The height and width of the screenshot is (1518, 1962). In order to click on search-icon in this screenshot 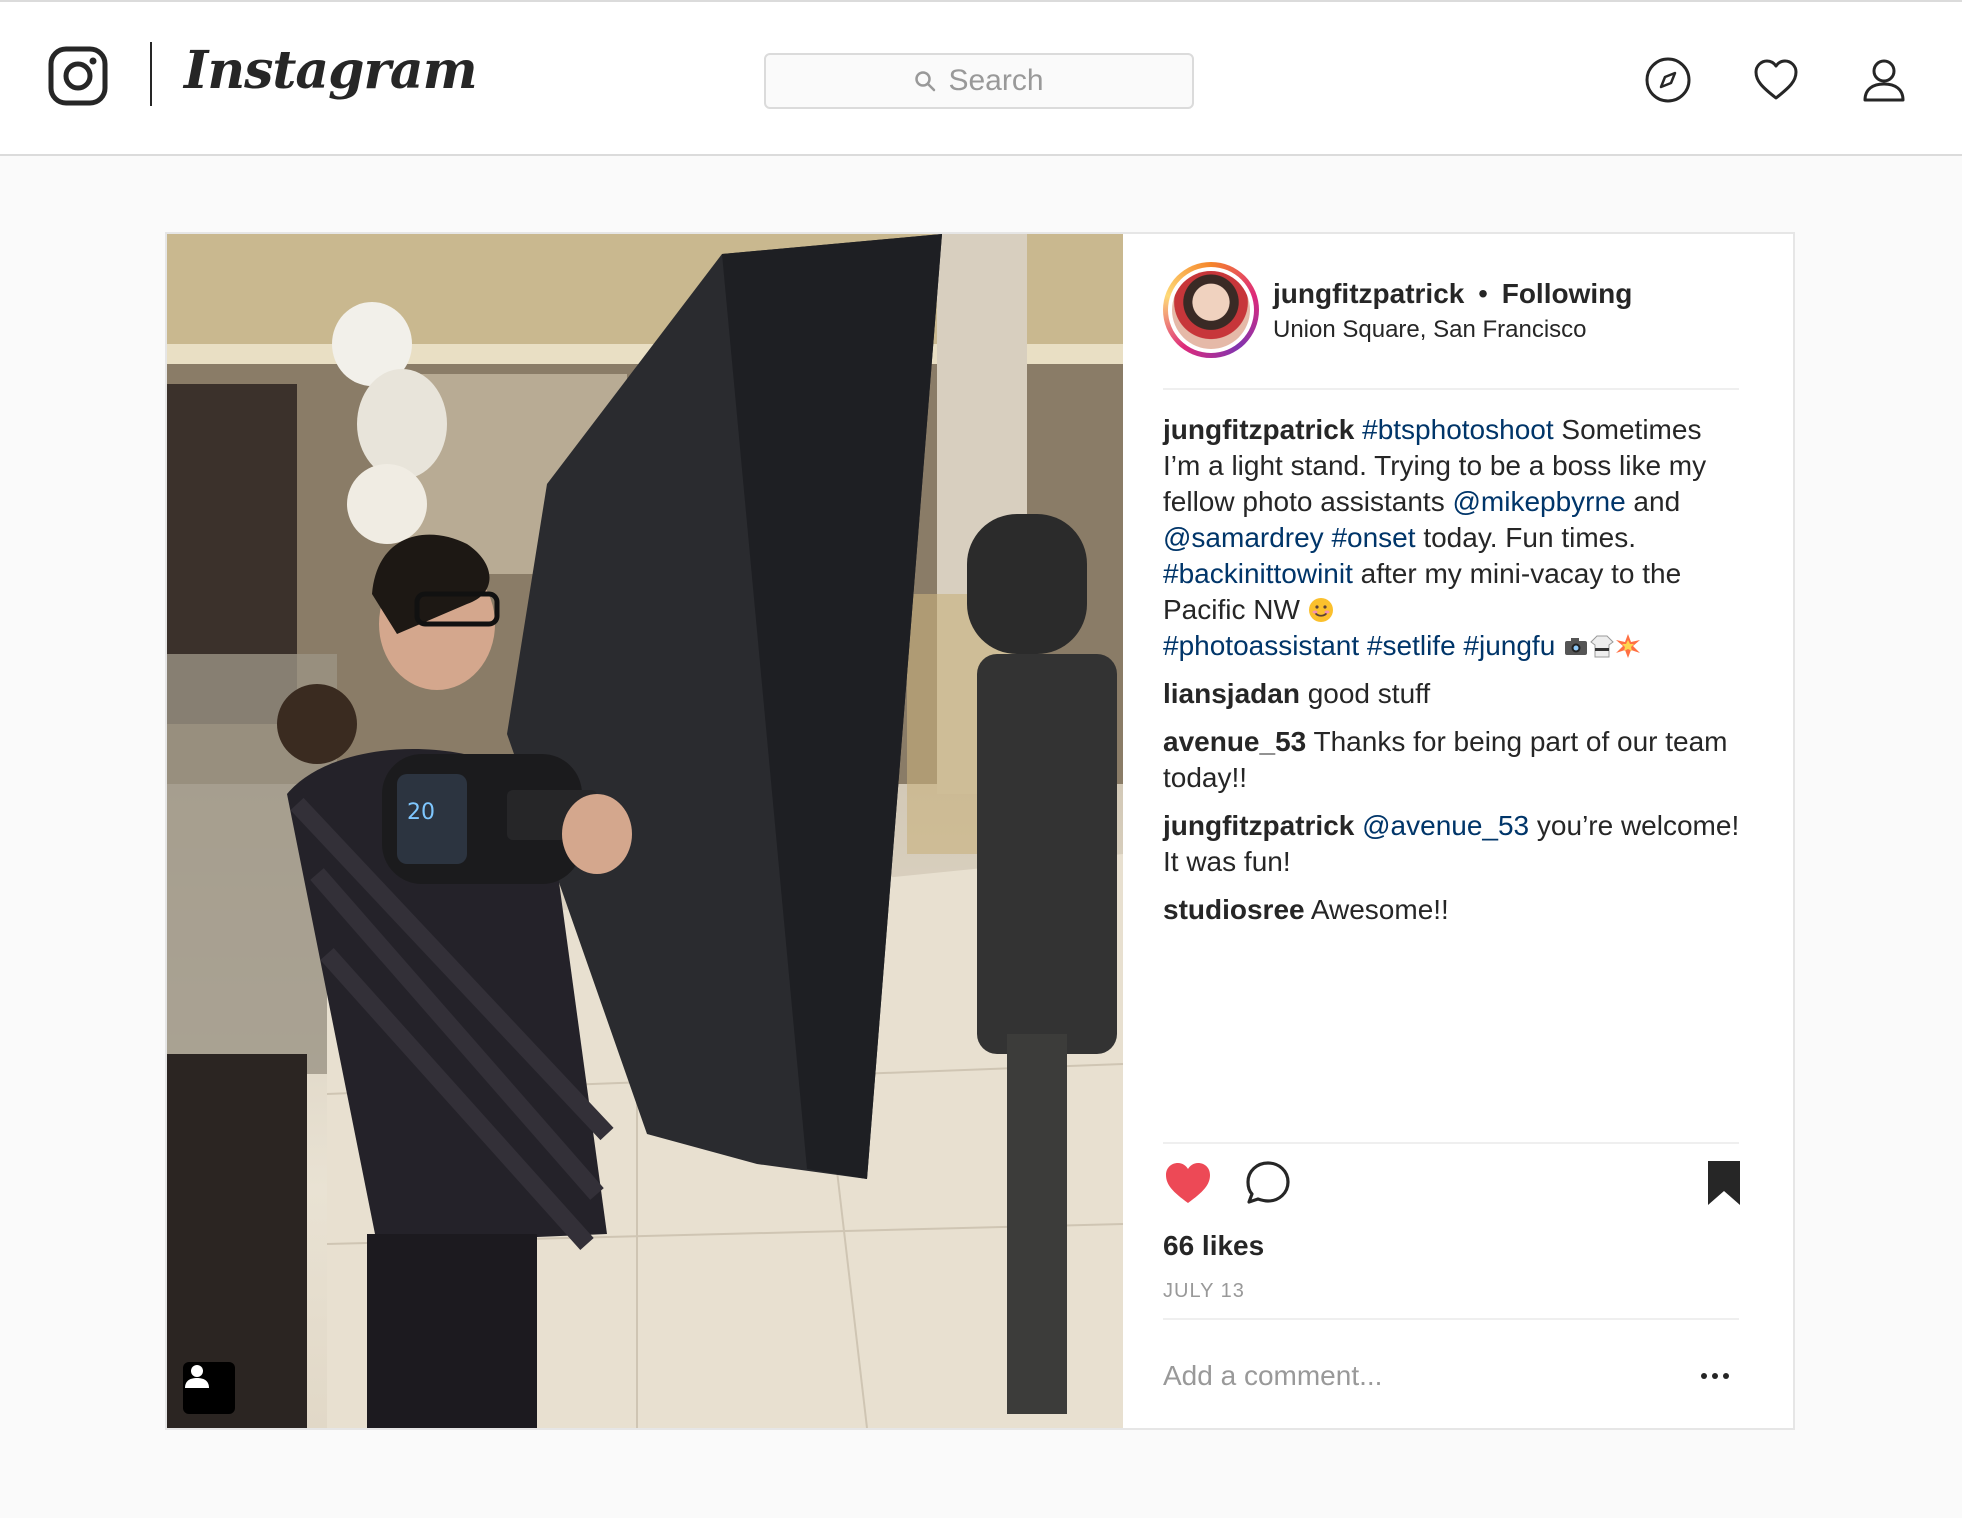, I will do `click(925, 81)`.